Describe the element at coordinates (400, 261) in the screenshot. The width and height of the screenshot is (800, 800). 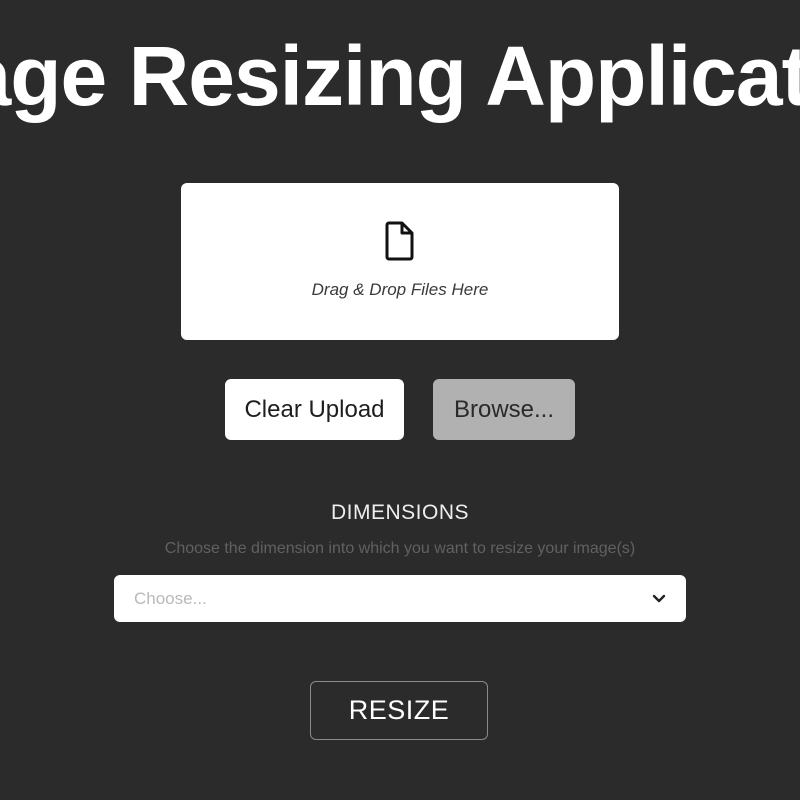
I see `drop-zone: Drag & Drop Files Here` at that location.